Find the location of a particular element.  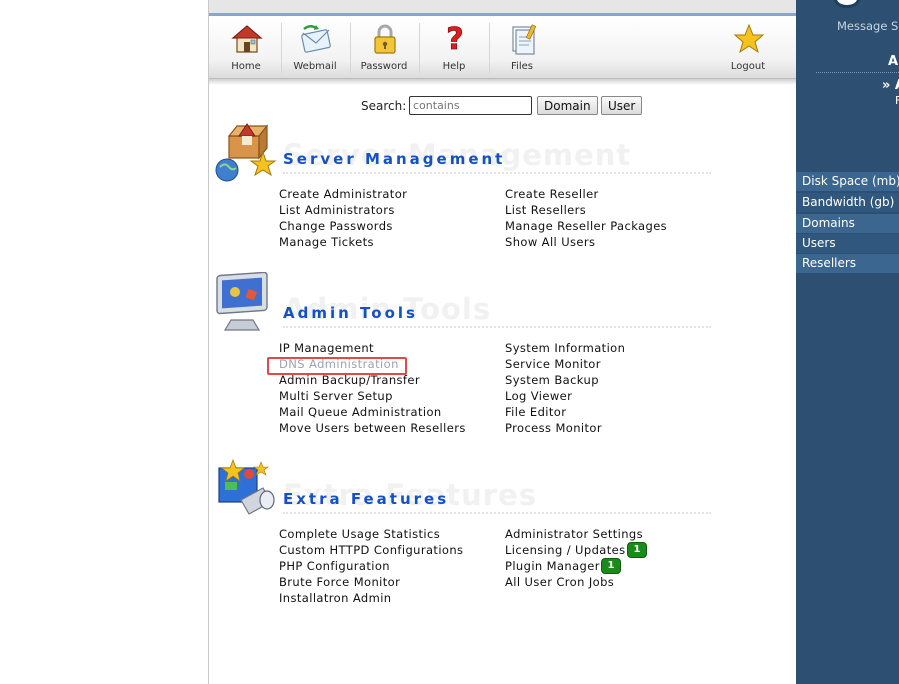

manage-tickets-link: Manage Tickets is located at coordinates (326, 242).